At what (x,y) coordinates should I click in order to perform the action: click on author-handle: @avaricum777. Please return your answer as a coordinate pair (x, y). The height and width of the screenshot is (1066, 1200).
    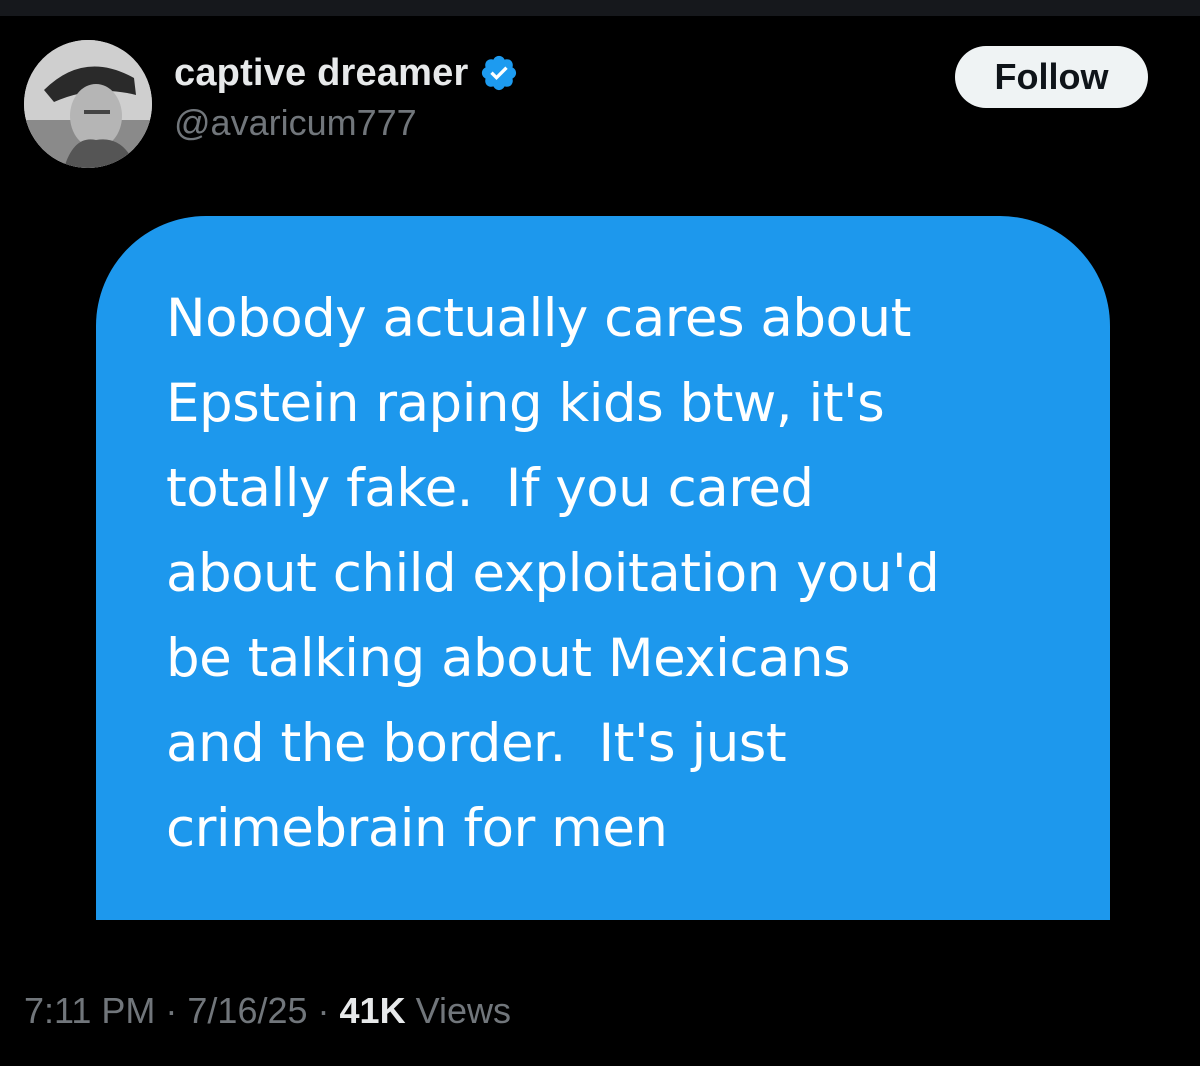
    Looking at the image, I should click on (295, 123).